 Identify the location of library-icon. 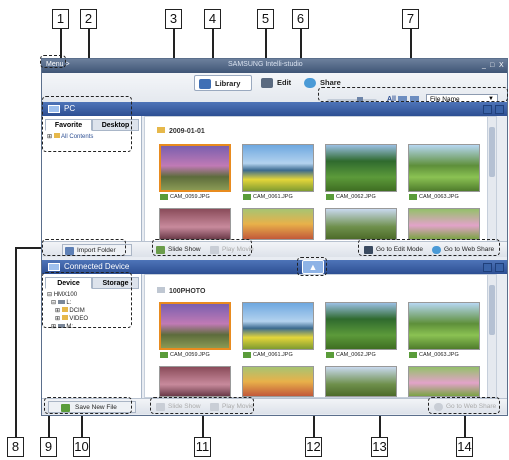
(205, 84).